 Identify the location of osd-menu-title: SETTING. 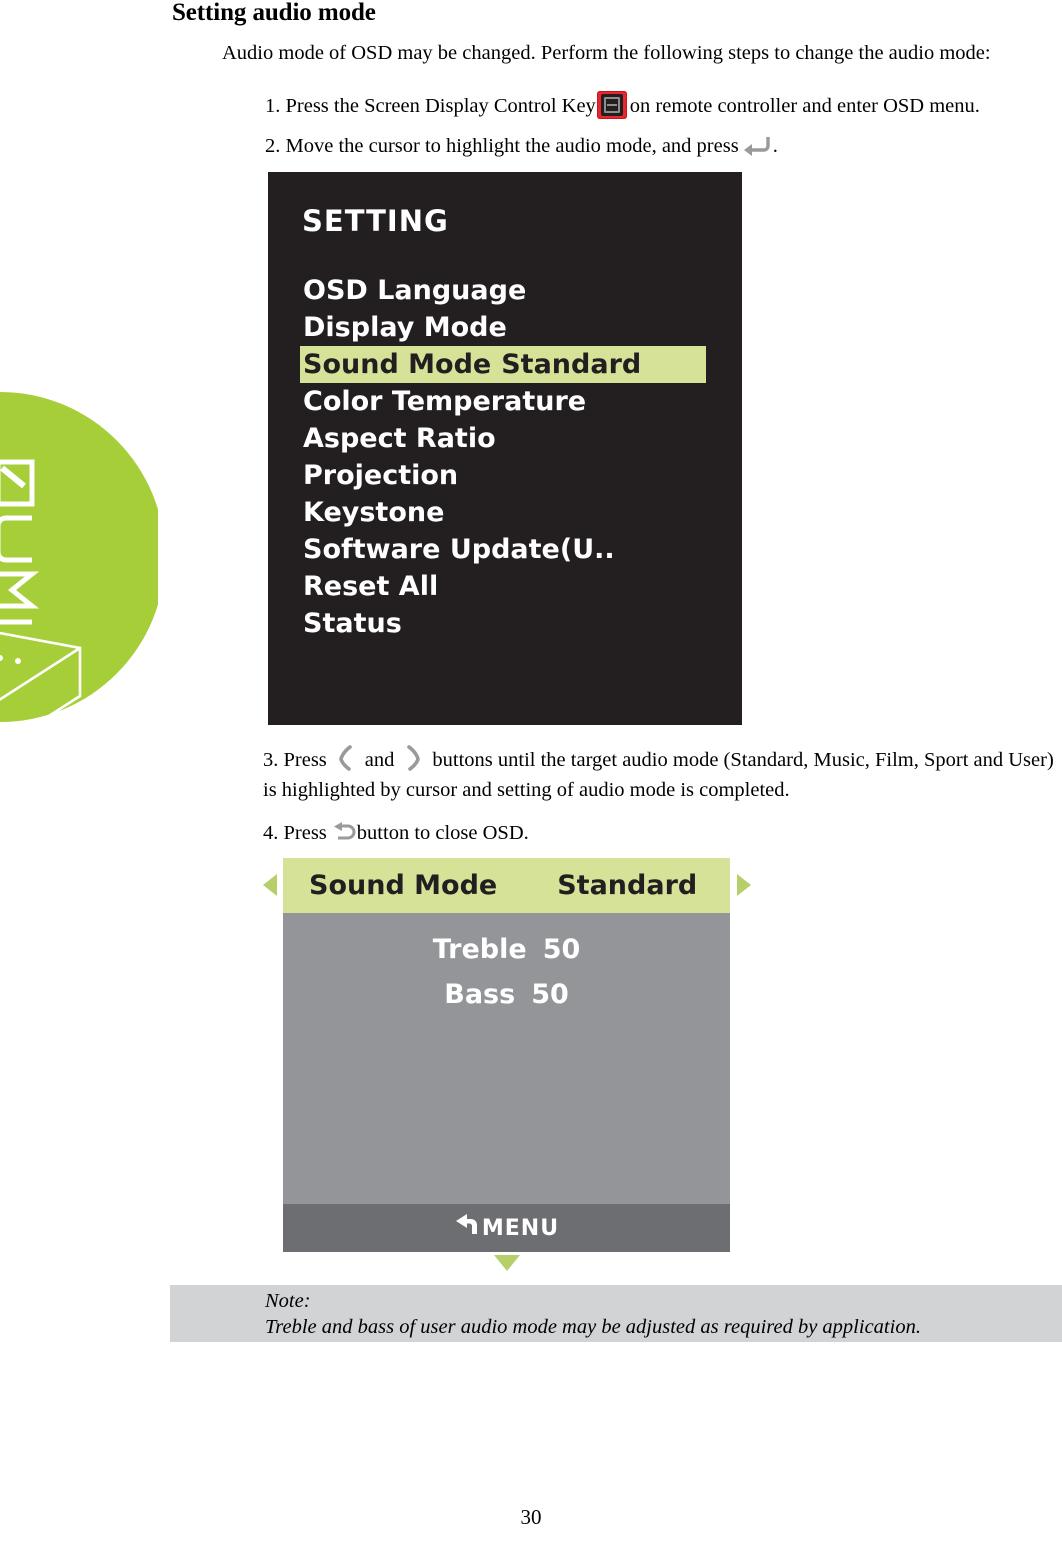
(375, 221).